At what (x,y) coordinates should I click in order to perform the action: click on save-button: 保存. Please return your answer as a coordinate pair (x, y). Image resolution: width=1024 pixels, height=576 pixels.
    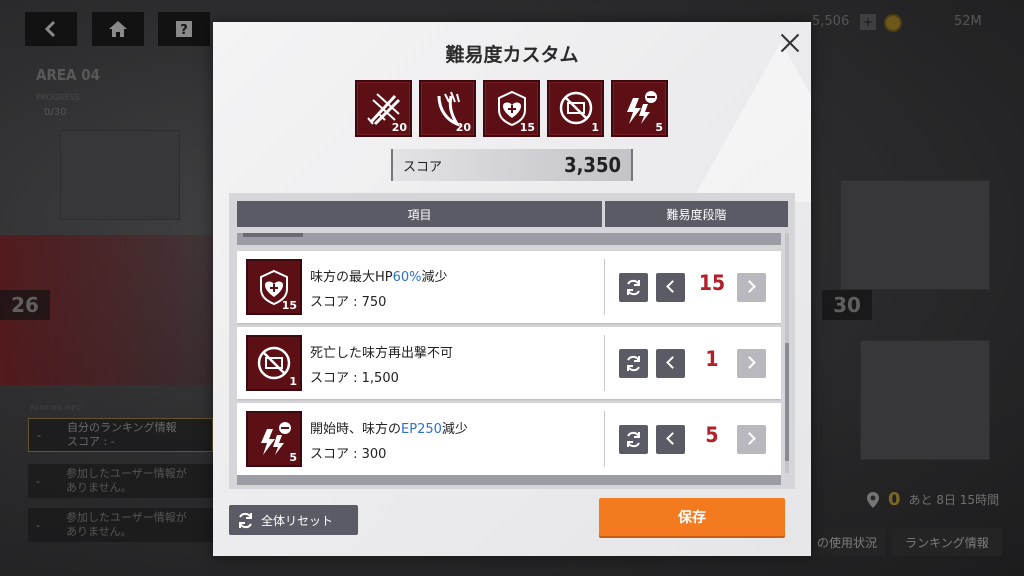
    Looking at the image, I should click on (692, 517).